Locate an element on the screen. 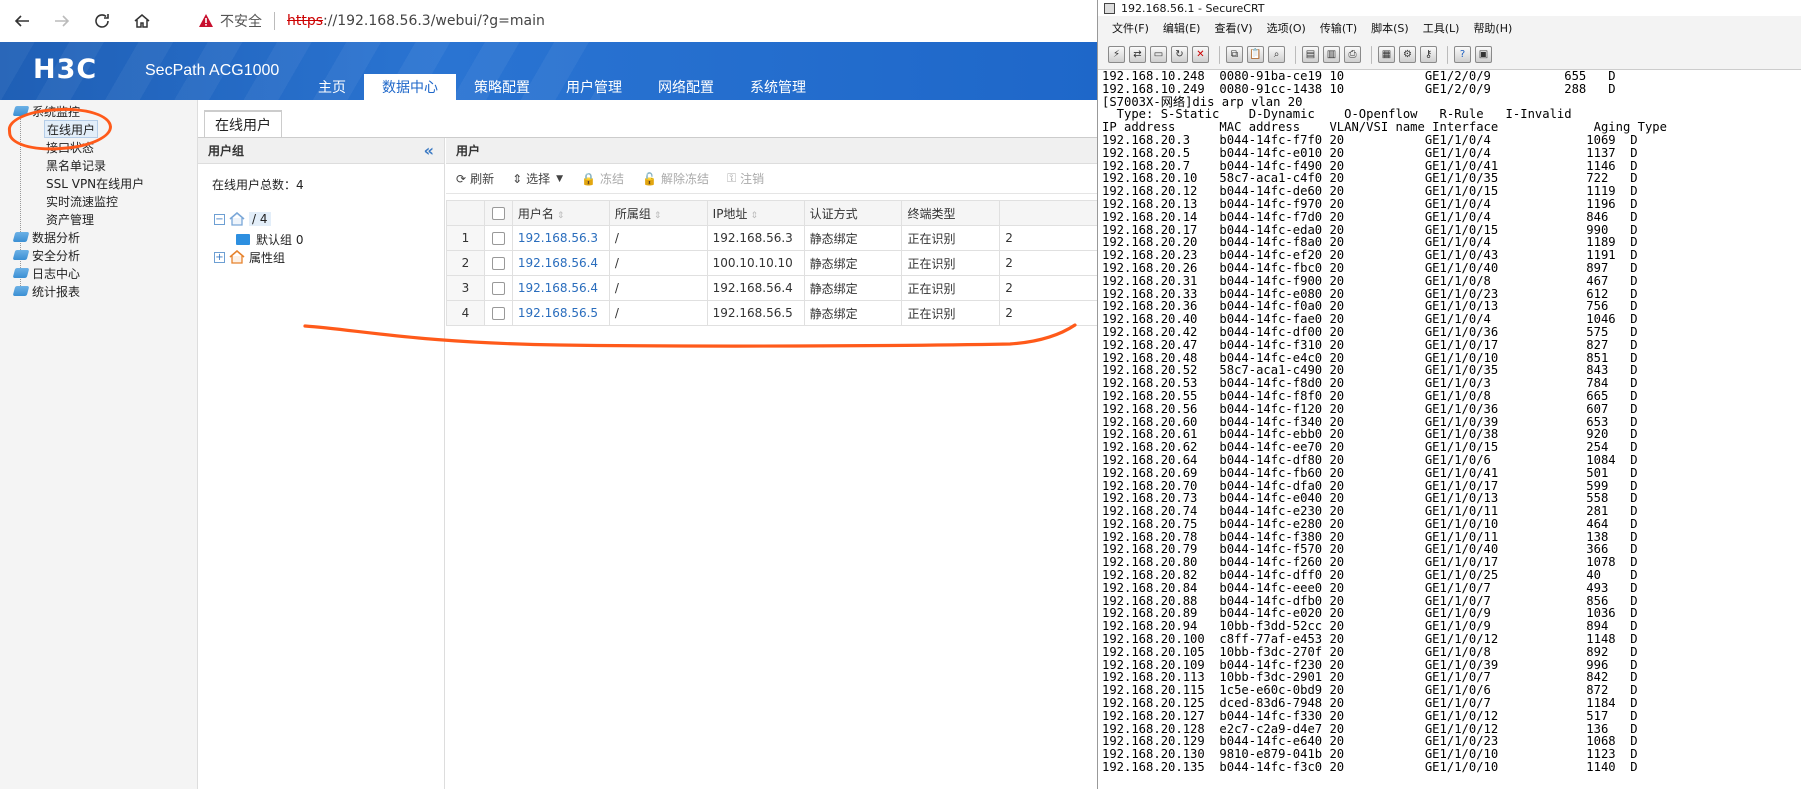  collapse-minus-icon: − is located at coordinates (219, 219).